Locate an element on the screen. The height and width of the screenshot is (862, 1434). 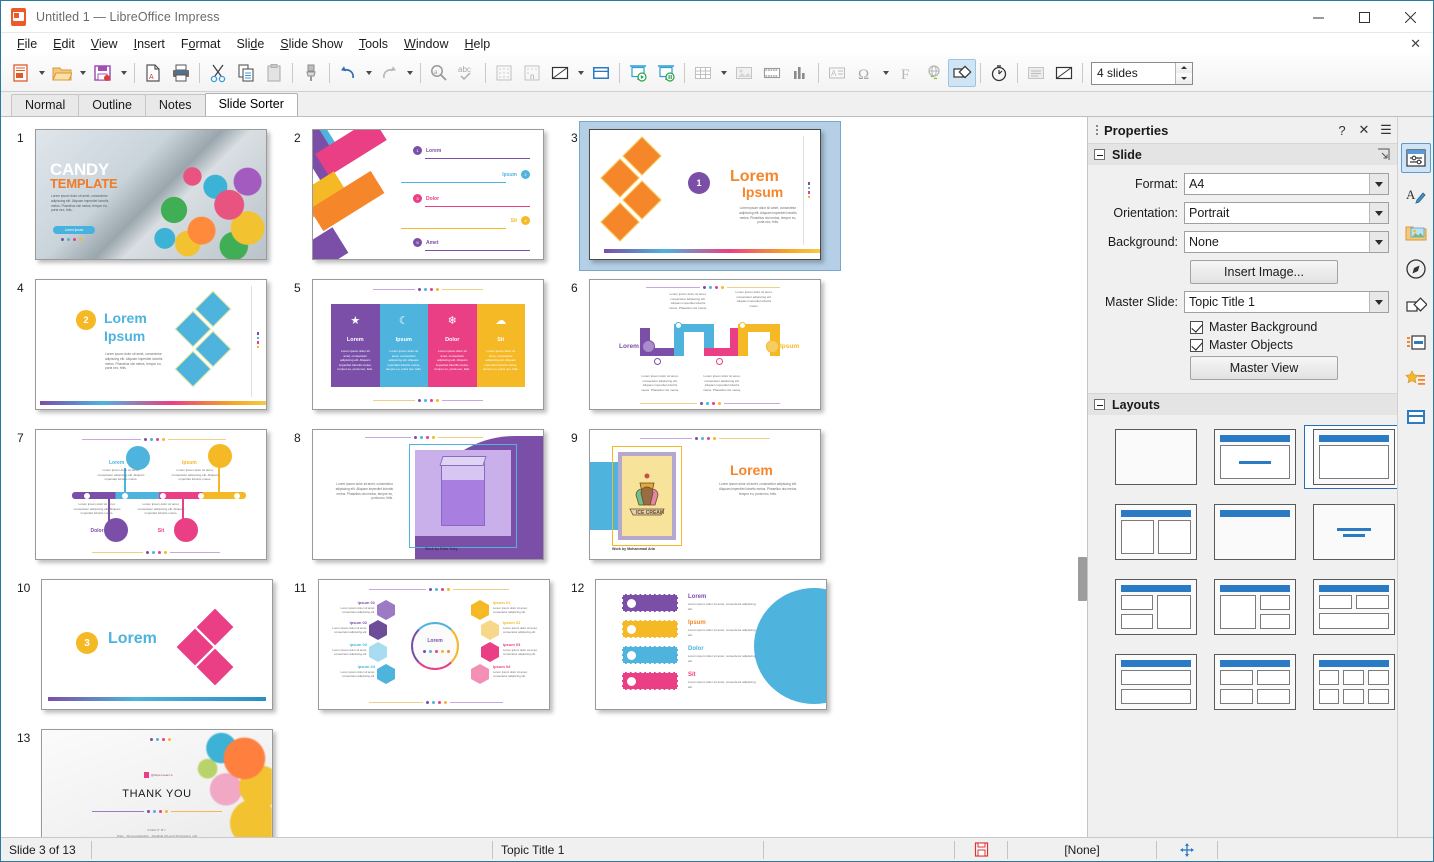
menu-edit: Edit is located at coordinates (64, 44).